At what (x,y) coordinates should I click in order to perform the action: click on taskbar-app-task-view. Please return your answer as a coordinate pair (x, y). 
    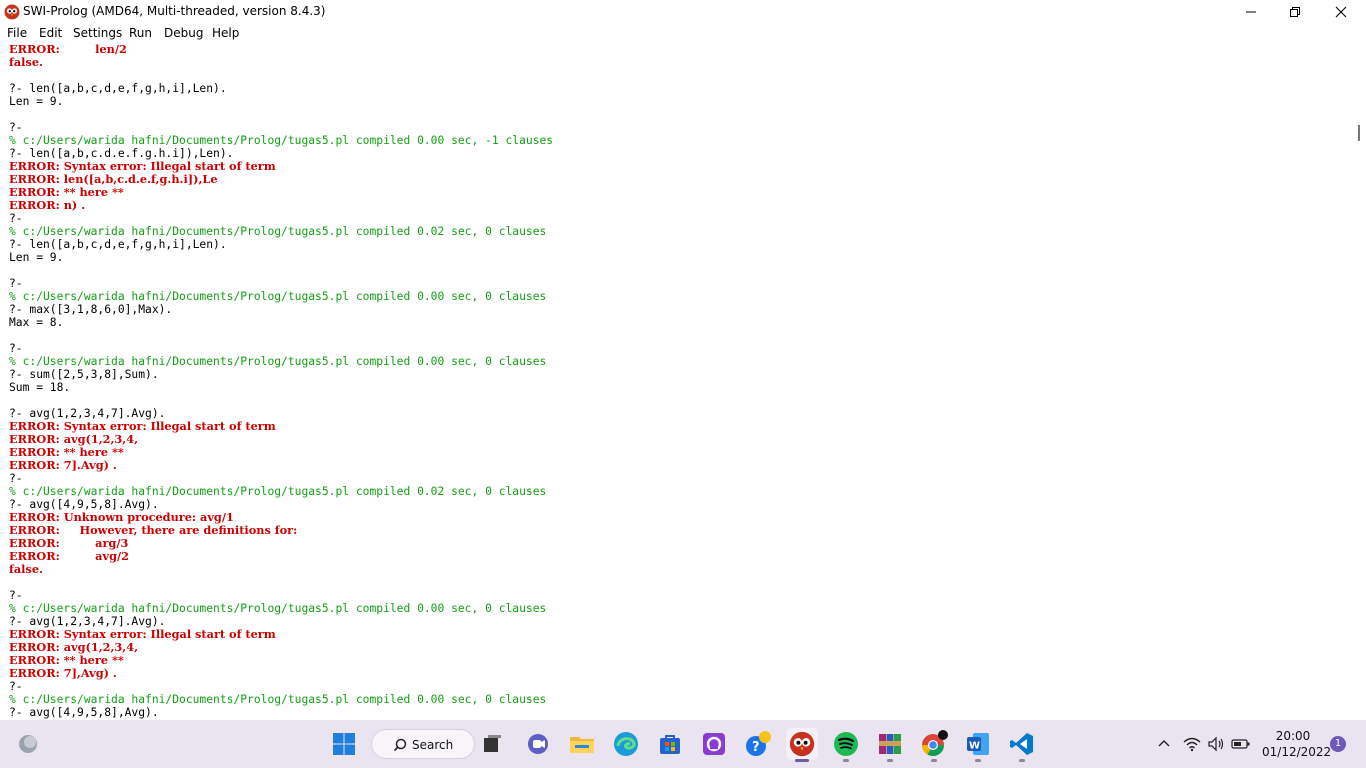
    Looking at the image, I should click on (492, 744).